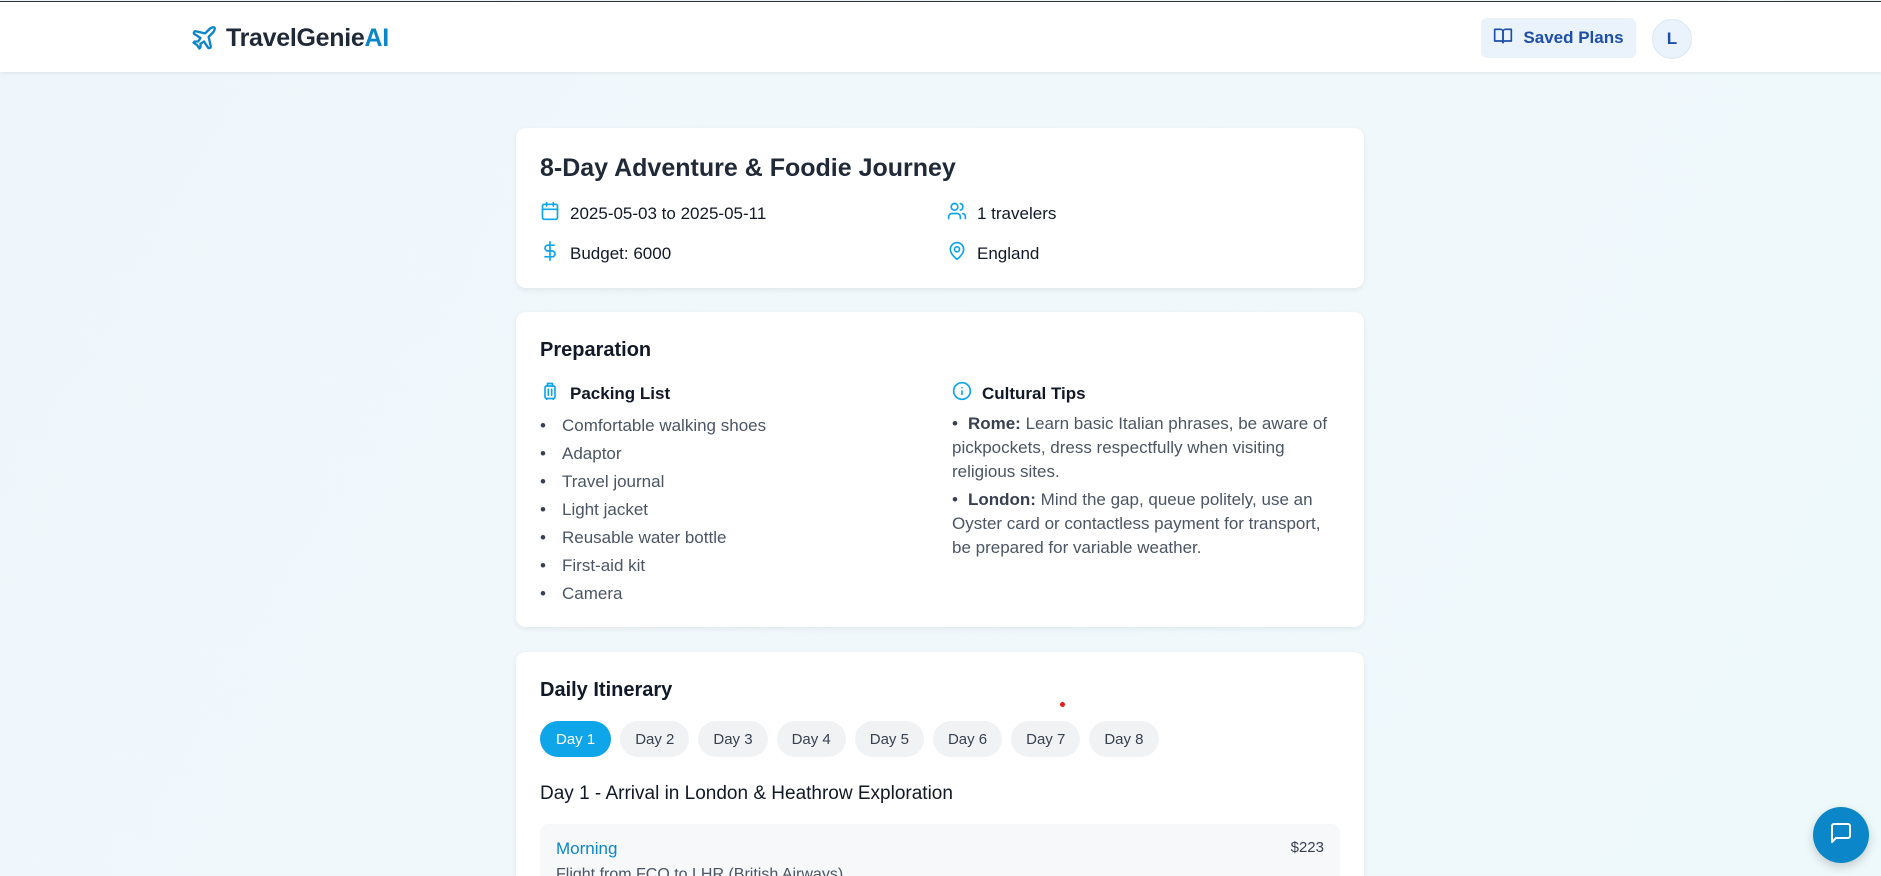 This screenshot has height=876, width=1881. I want to click on tab-day-7: Day 7, so click(1046, 739).